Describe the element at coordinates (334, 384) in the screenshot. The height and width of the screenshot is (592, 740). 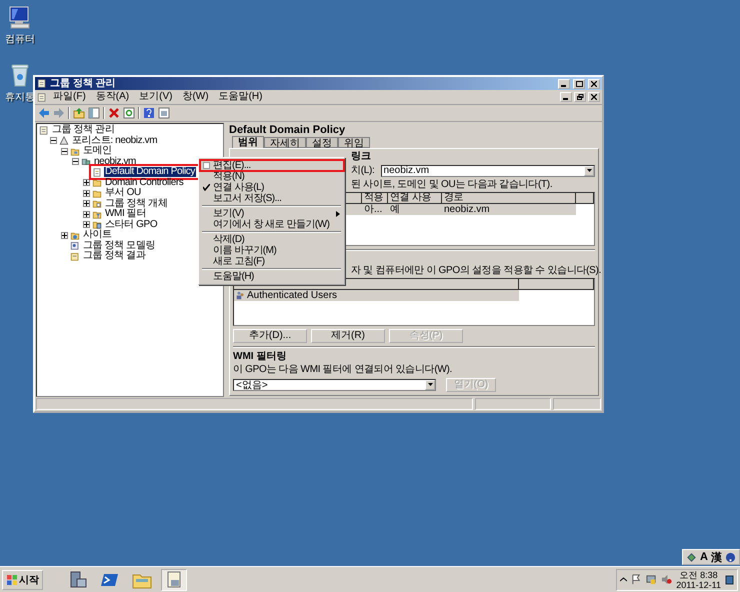
I see `wmi-filter-dropdown: <없음>` at that location.